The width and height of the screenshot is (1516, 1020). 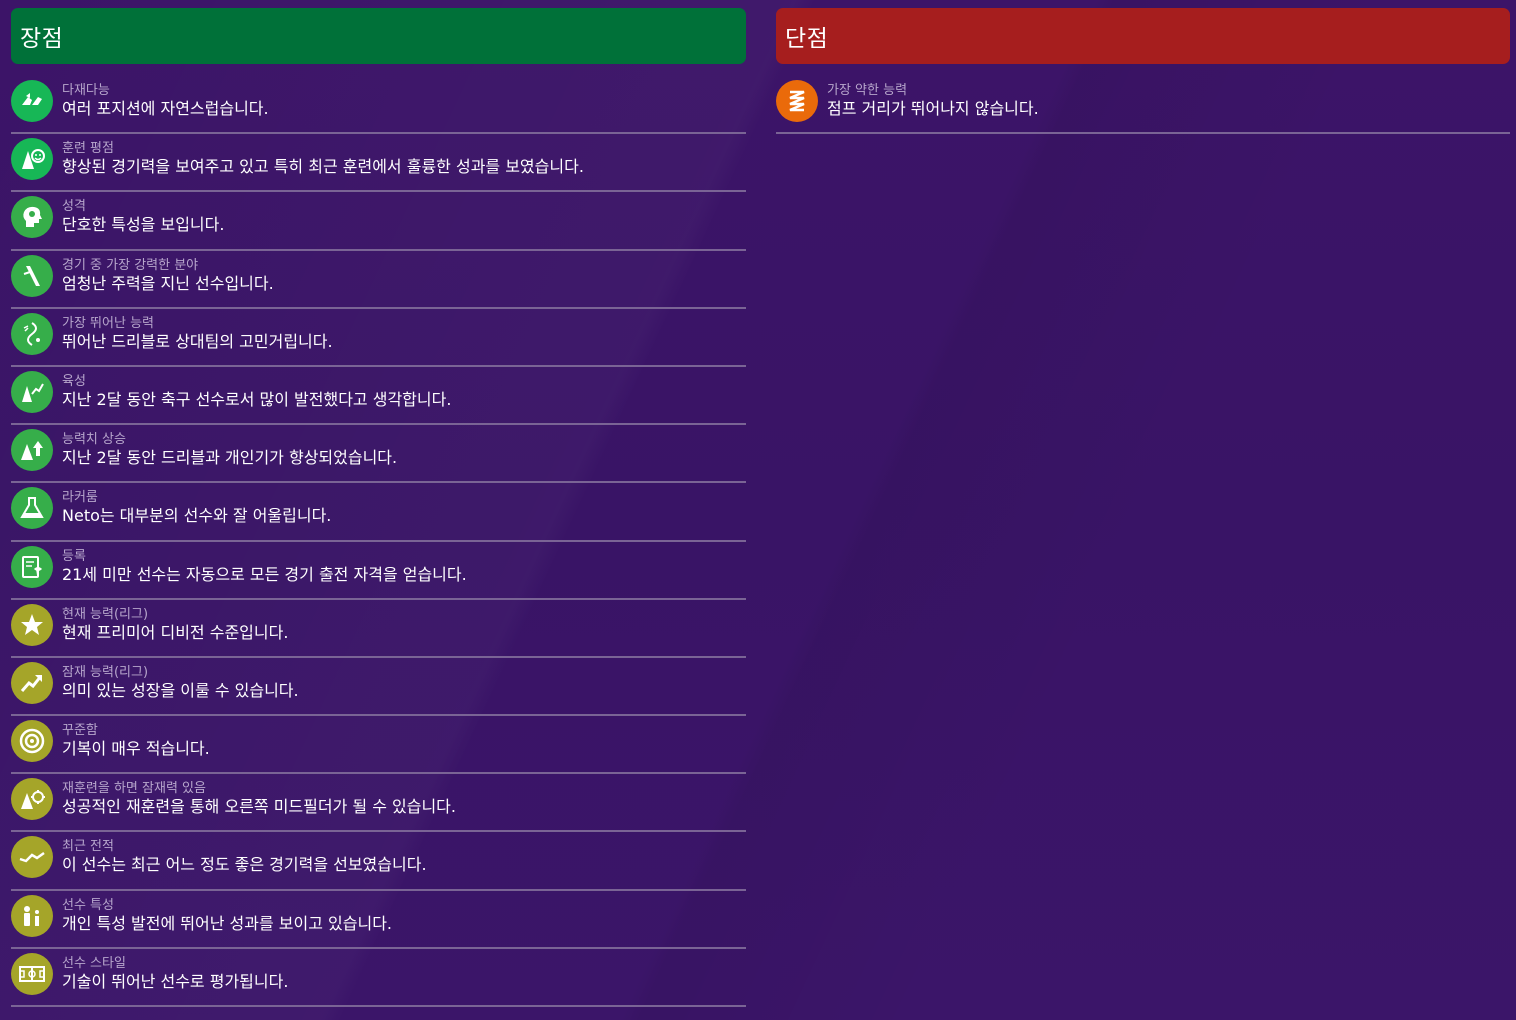 What do you see at coordinates (32, 159) in the screenshot?
I see `training-rating-icon` at bounding box center [32, 159].